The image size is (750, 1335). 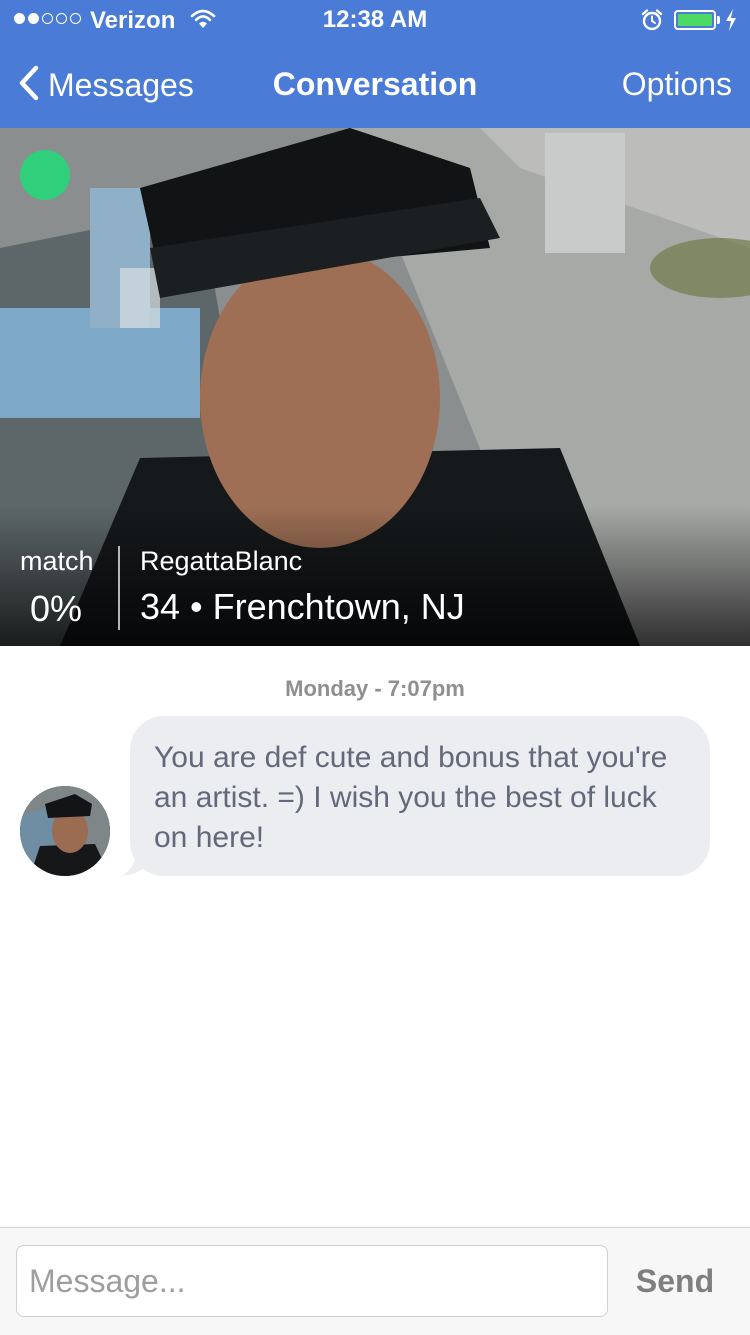 I want to click on match-label: match, so click(x=57, y=561).